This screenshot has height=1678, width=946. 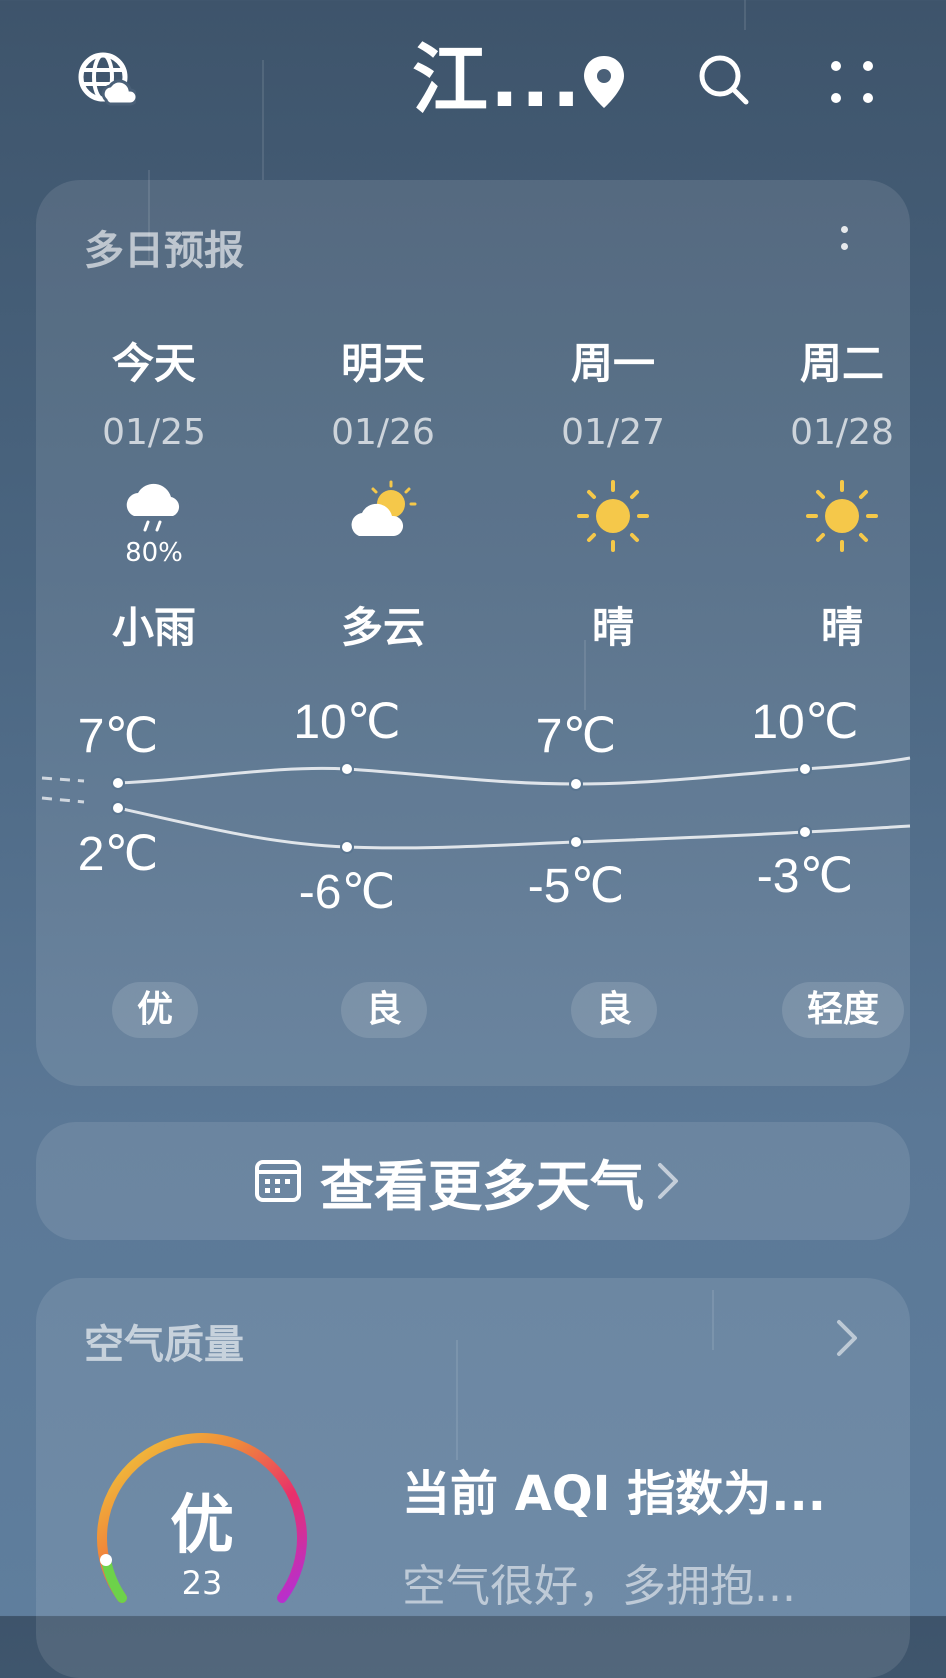 I want to click on high-temp-line, so click(x=514, y=771).